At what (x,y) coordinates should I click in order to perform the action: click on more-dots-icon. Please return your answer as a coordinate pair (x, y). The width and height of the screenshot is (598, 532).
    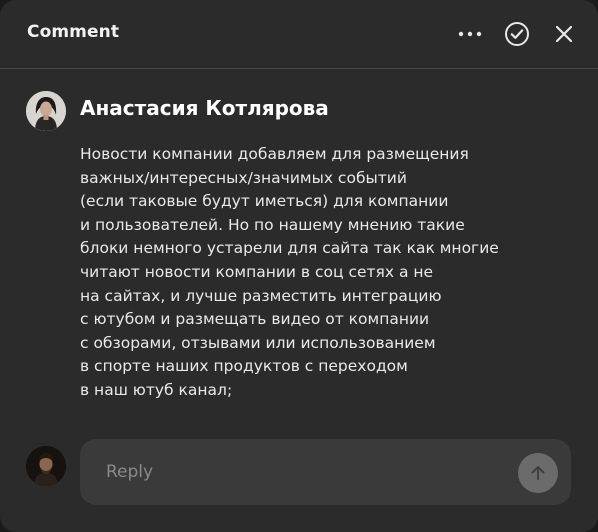
    Looking at the image, I should click on (470, 34).